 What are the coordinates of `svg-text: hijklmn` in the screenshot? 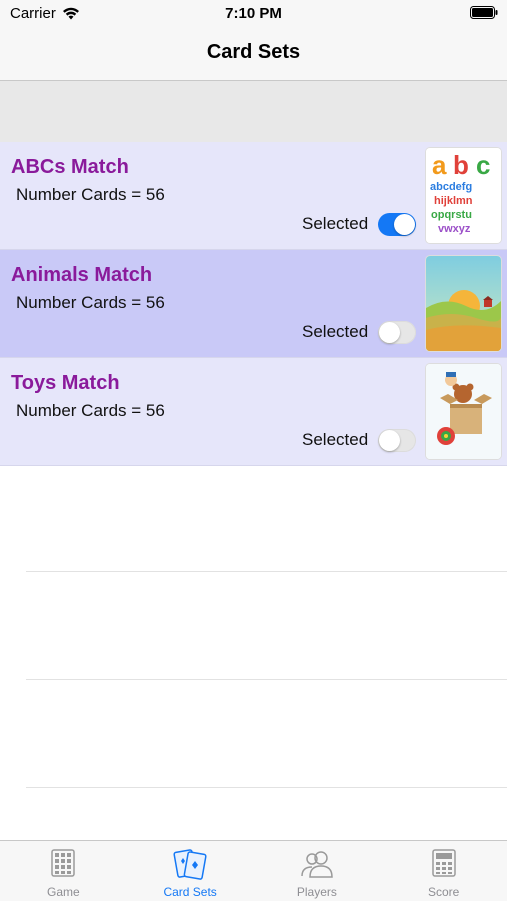 It's located at (453, 201).